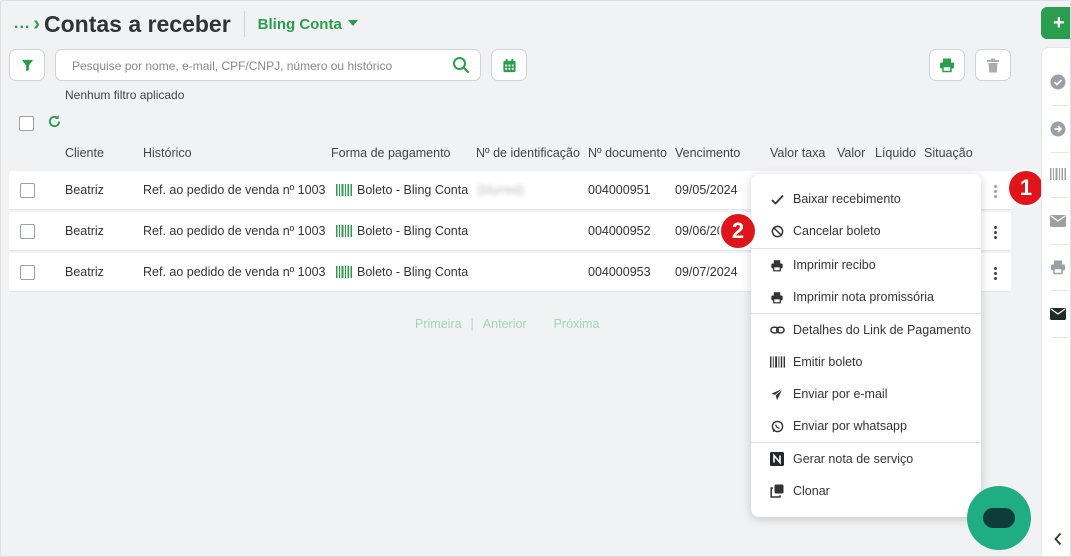 This screenshot has width=1071, height=557. Describe the element at coordinates (851, 153) in the screenshot. I see `column-header-valor: Valor` at that location.